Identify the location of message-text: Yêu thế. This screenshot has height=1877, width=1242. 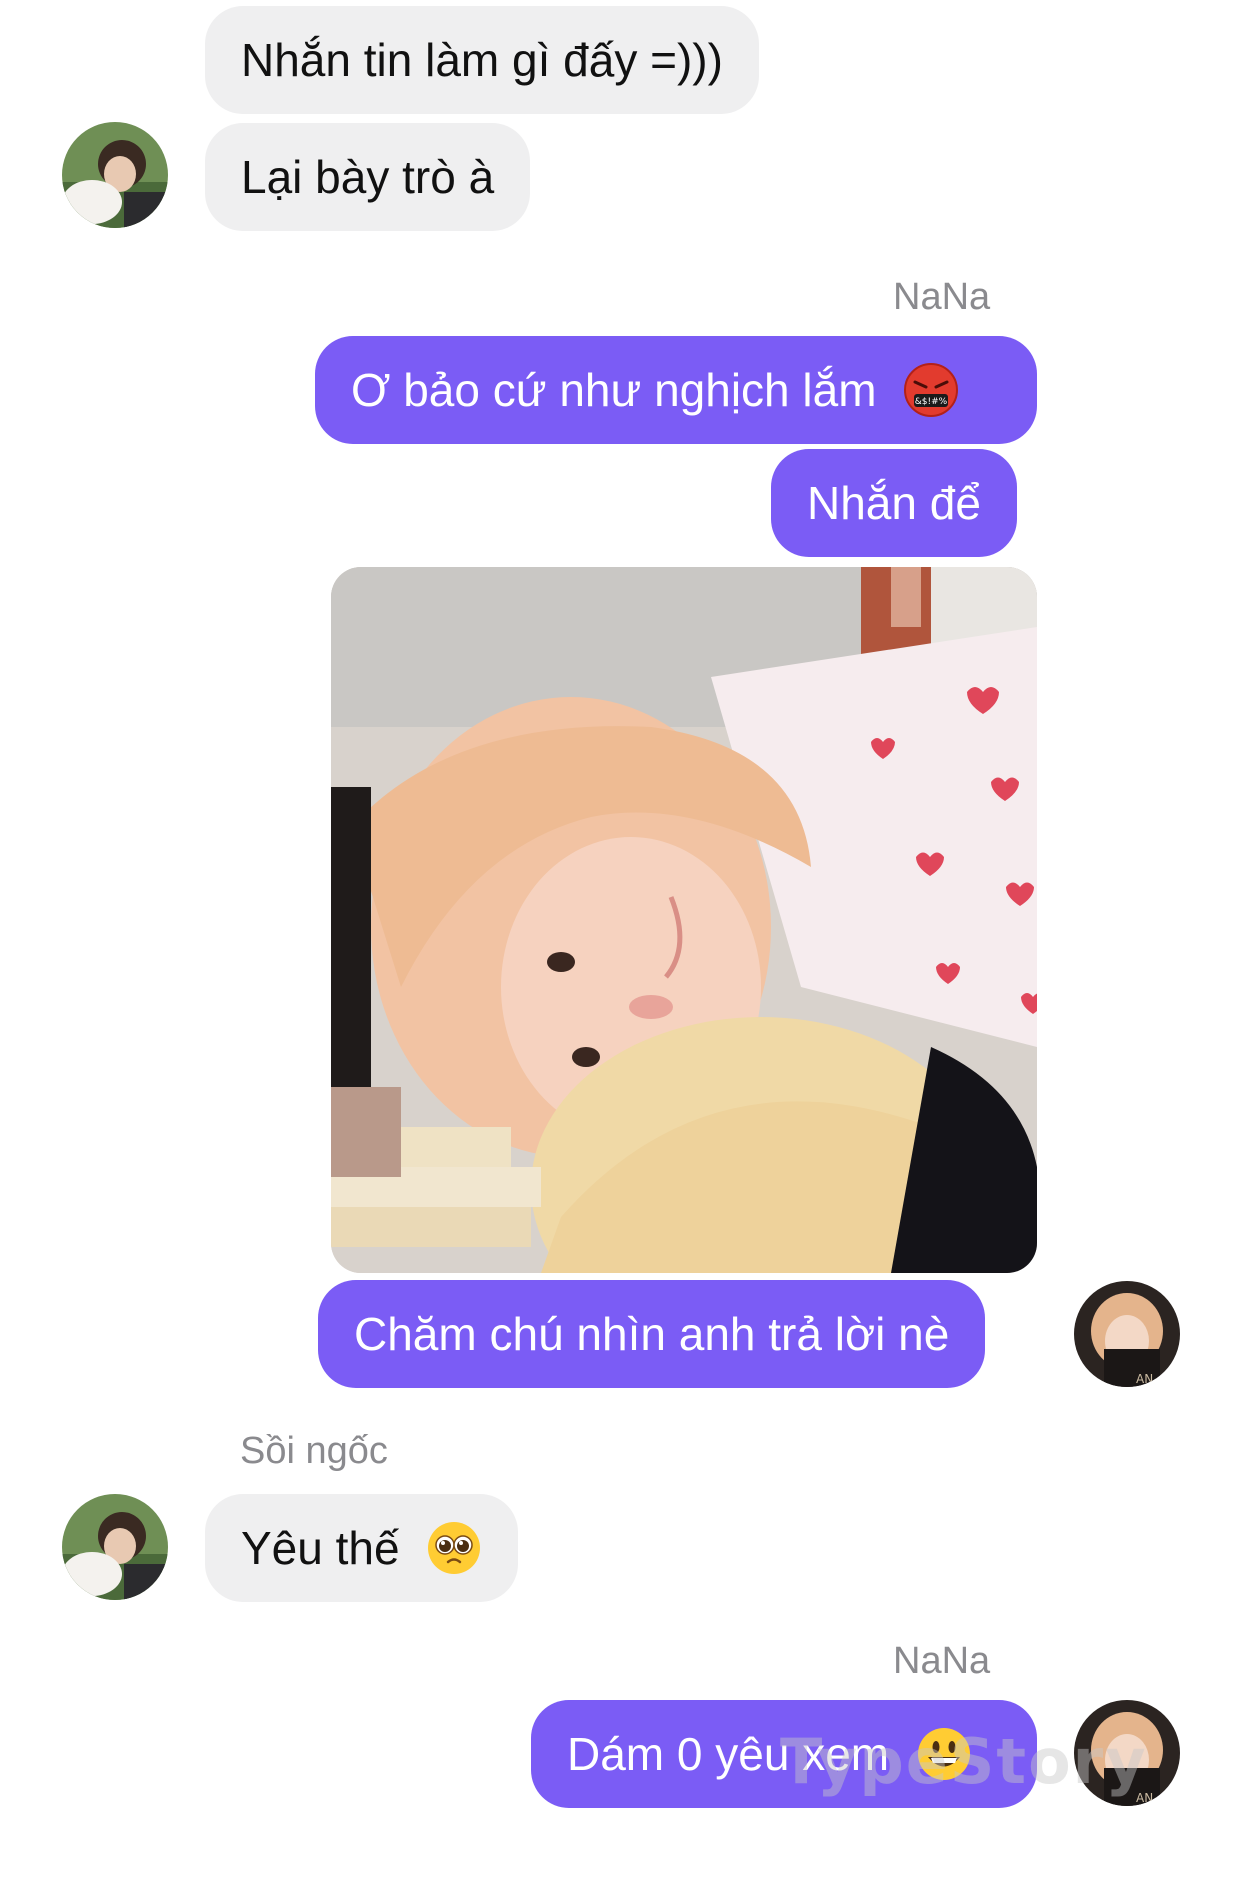
(320, 1548).